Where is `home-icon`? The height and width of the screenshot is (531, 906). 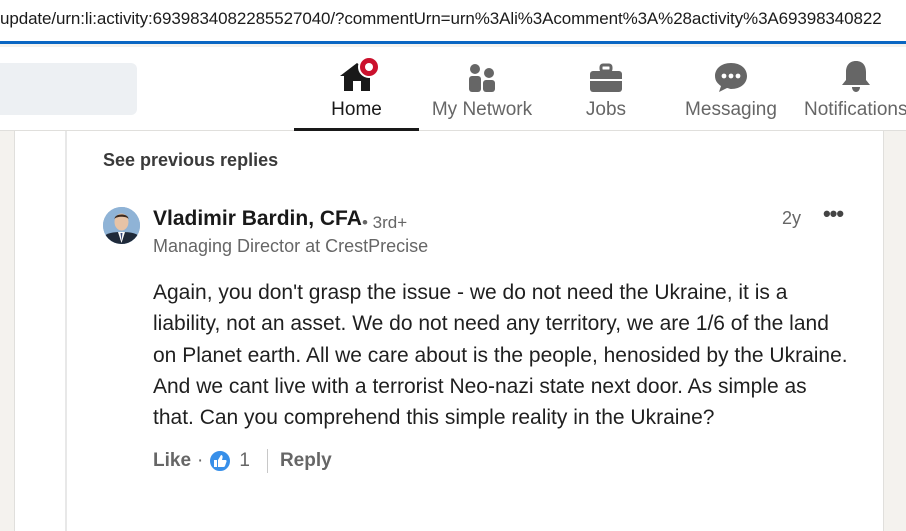 home-icon is located at coordinates (358, 74).